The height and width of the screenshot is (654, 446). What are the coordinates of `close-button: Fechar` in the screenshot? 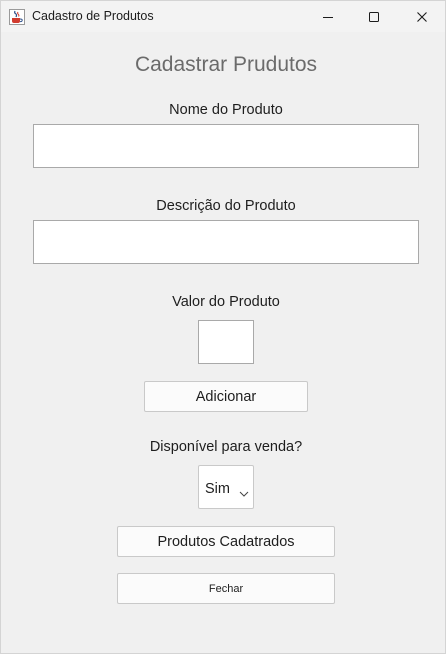 It's located at (226, 588).